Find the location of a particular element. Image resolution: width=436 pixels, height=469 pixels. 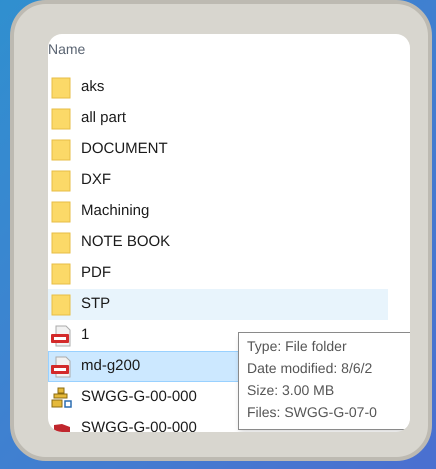

file-name: DXF is located at coordinates (96, 180).